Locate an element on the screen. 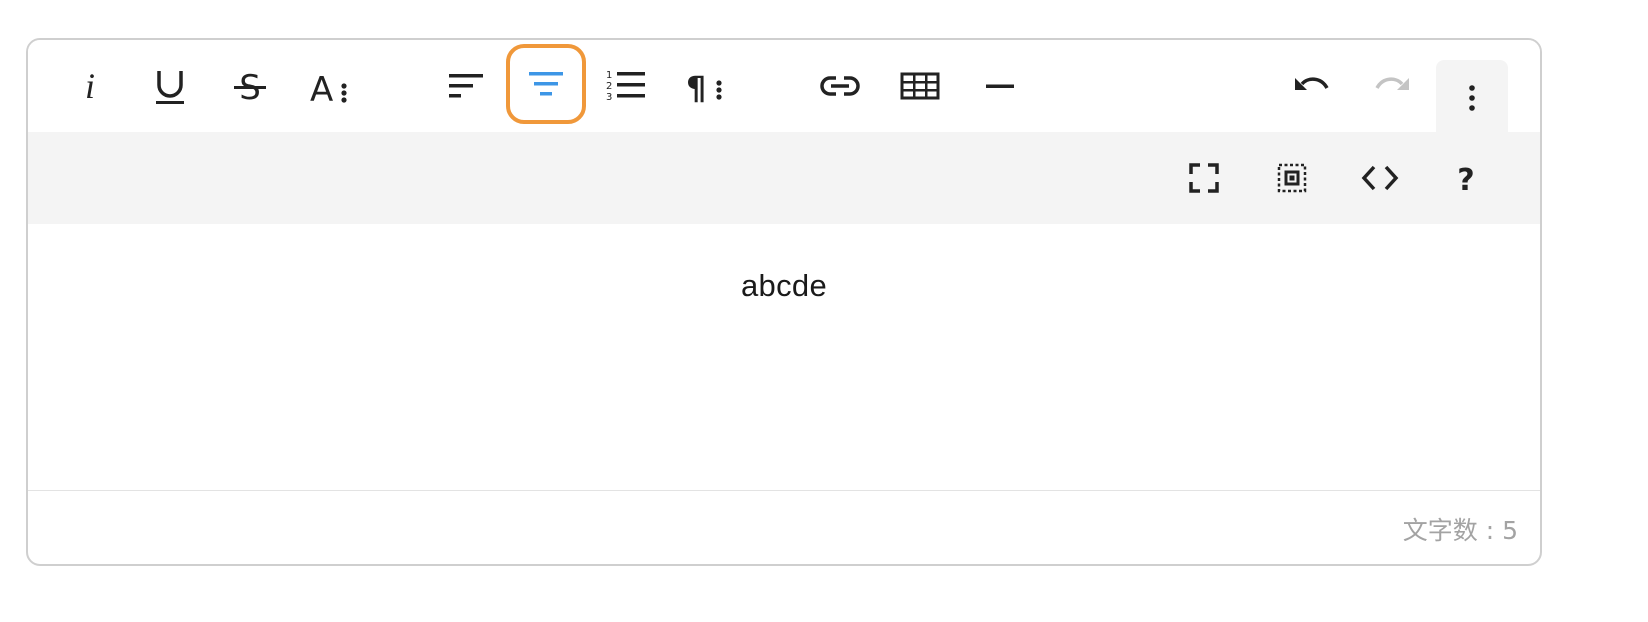 Image resolution: width=1648 pixels, height=622 pixels. more-button is located at coordinates (1472, 96).